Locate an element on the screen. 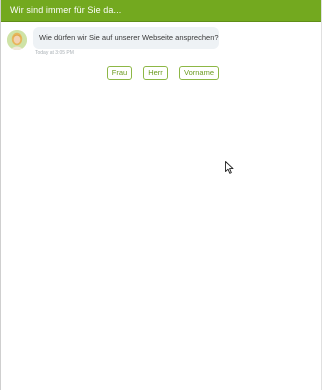 Image resolution: width=322 pixels, height=390 pixels. choice-button-frau: Frau is located at coordinates (119, 73).